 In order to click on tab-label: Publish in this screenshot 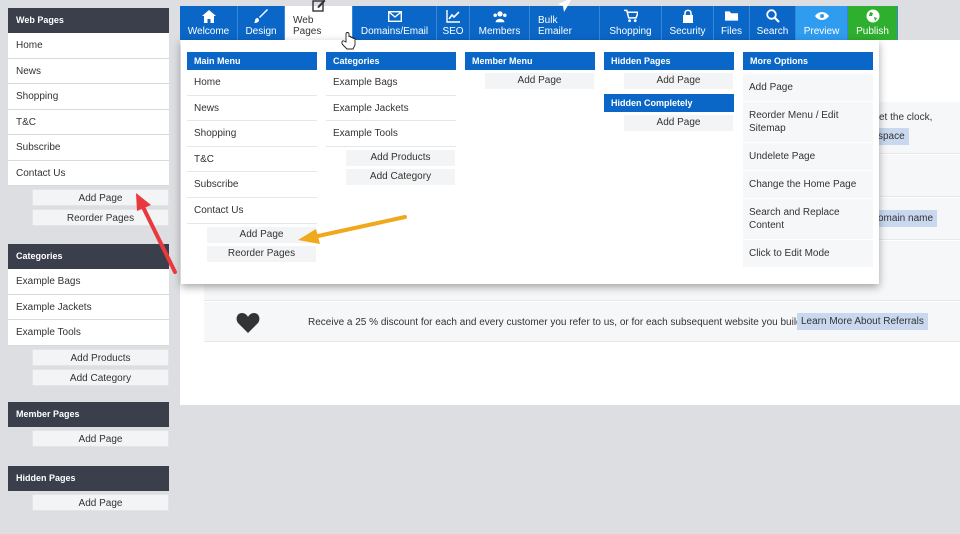, I will do `click(872, 31)`.